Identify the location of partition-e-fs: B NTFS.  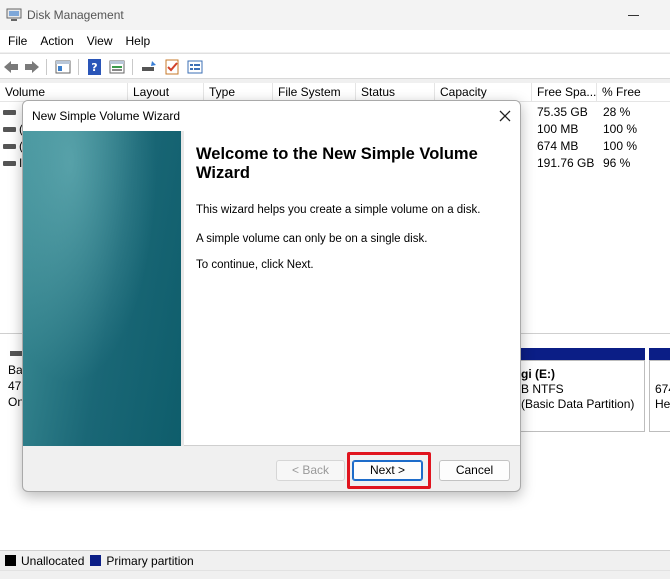
(542, 389).